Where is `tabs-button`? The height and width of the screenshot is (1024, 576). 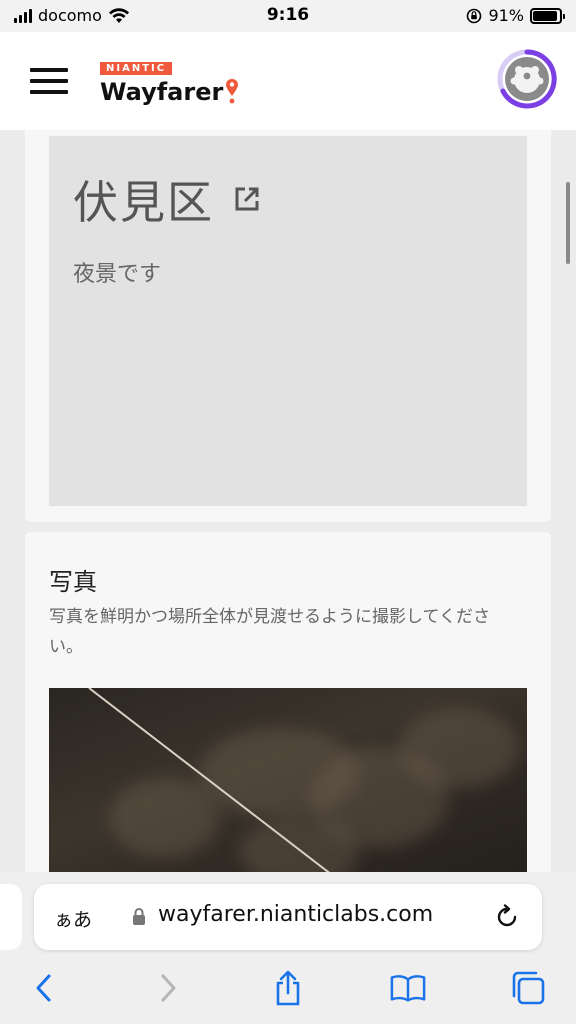 tabs-button is located at coordinates (528, 988).